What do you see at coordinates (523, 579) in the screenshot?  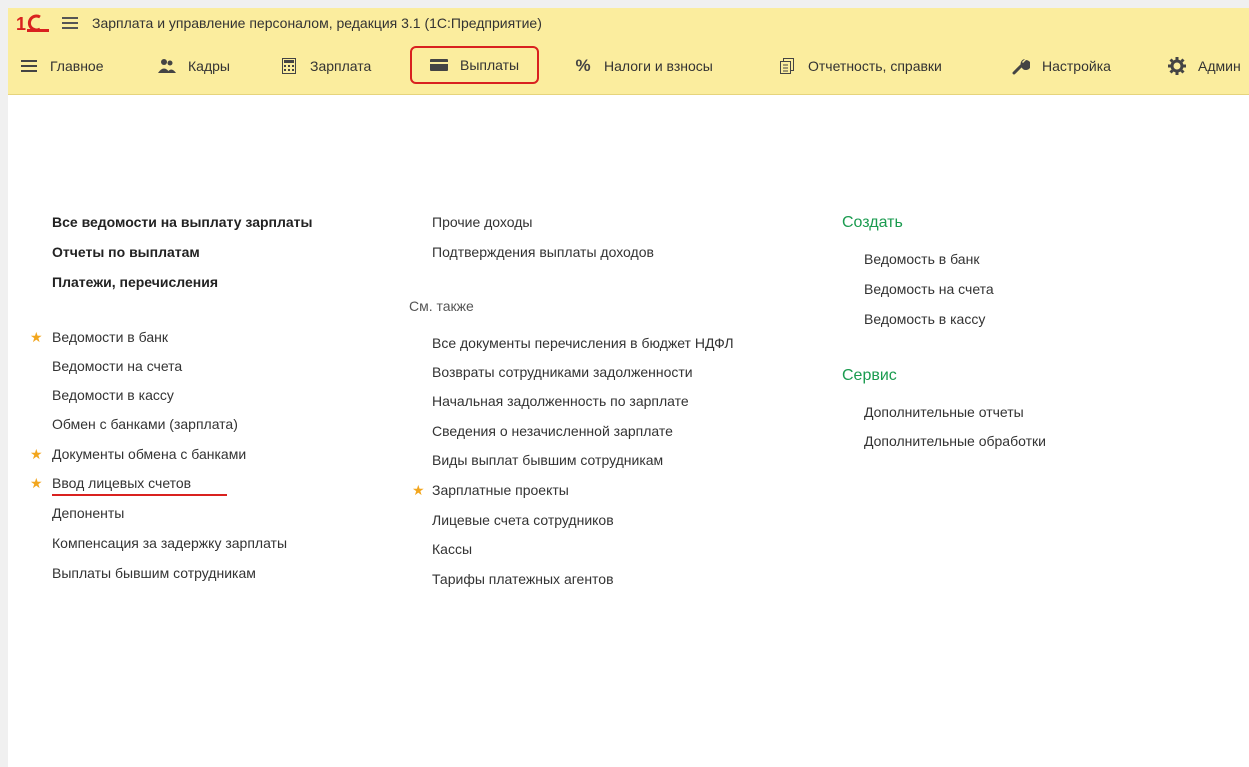 I see `link-payment-agent-tariffs: Тарифы платежных агентов` at bounding box center [523, 579].